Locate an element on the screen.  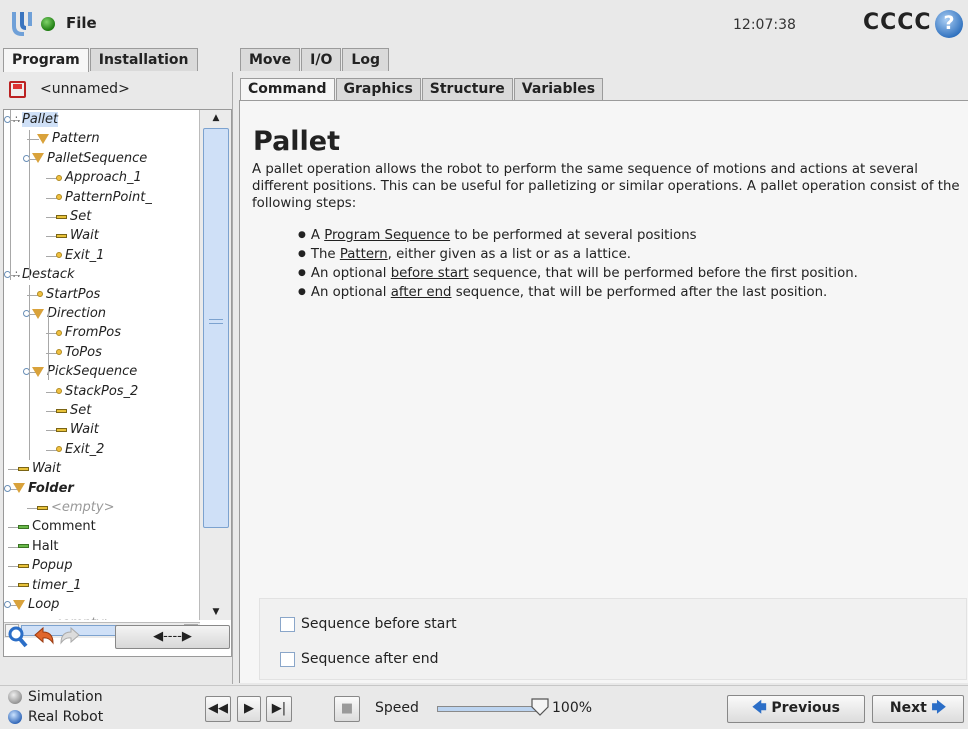
tree-node: Loop is located at coordinates (31, 604).